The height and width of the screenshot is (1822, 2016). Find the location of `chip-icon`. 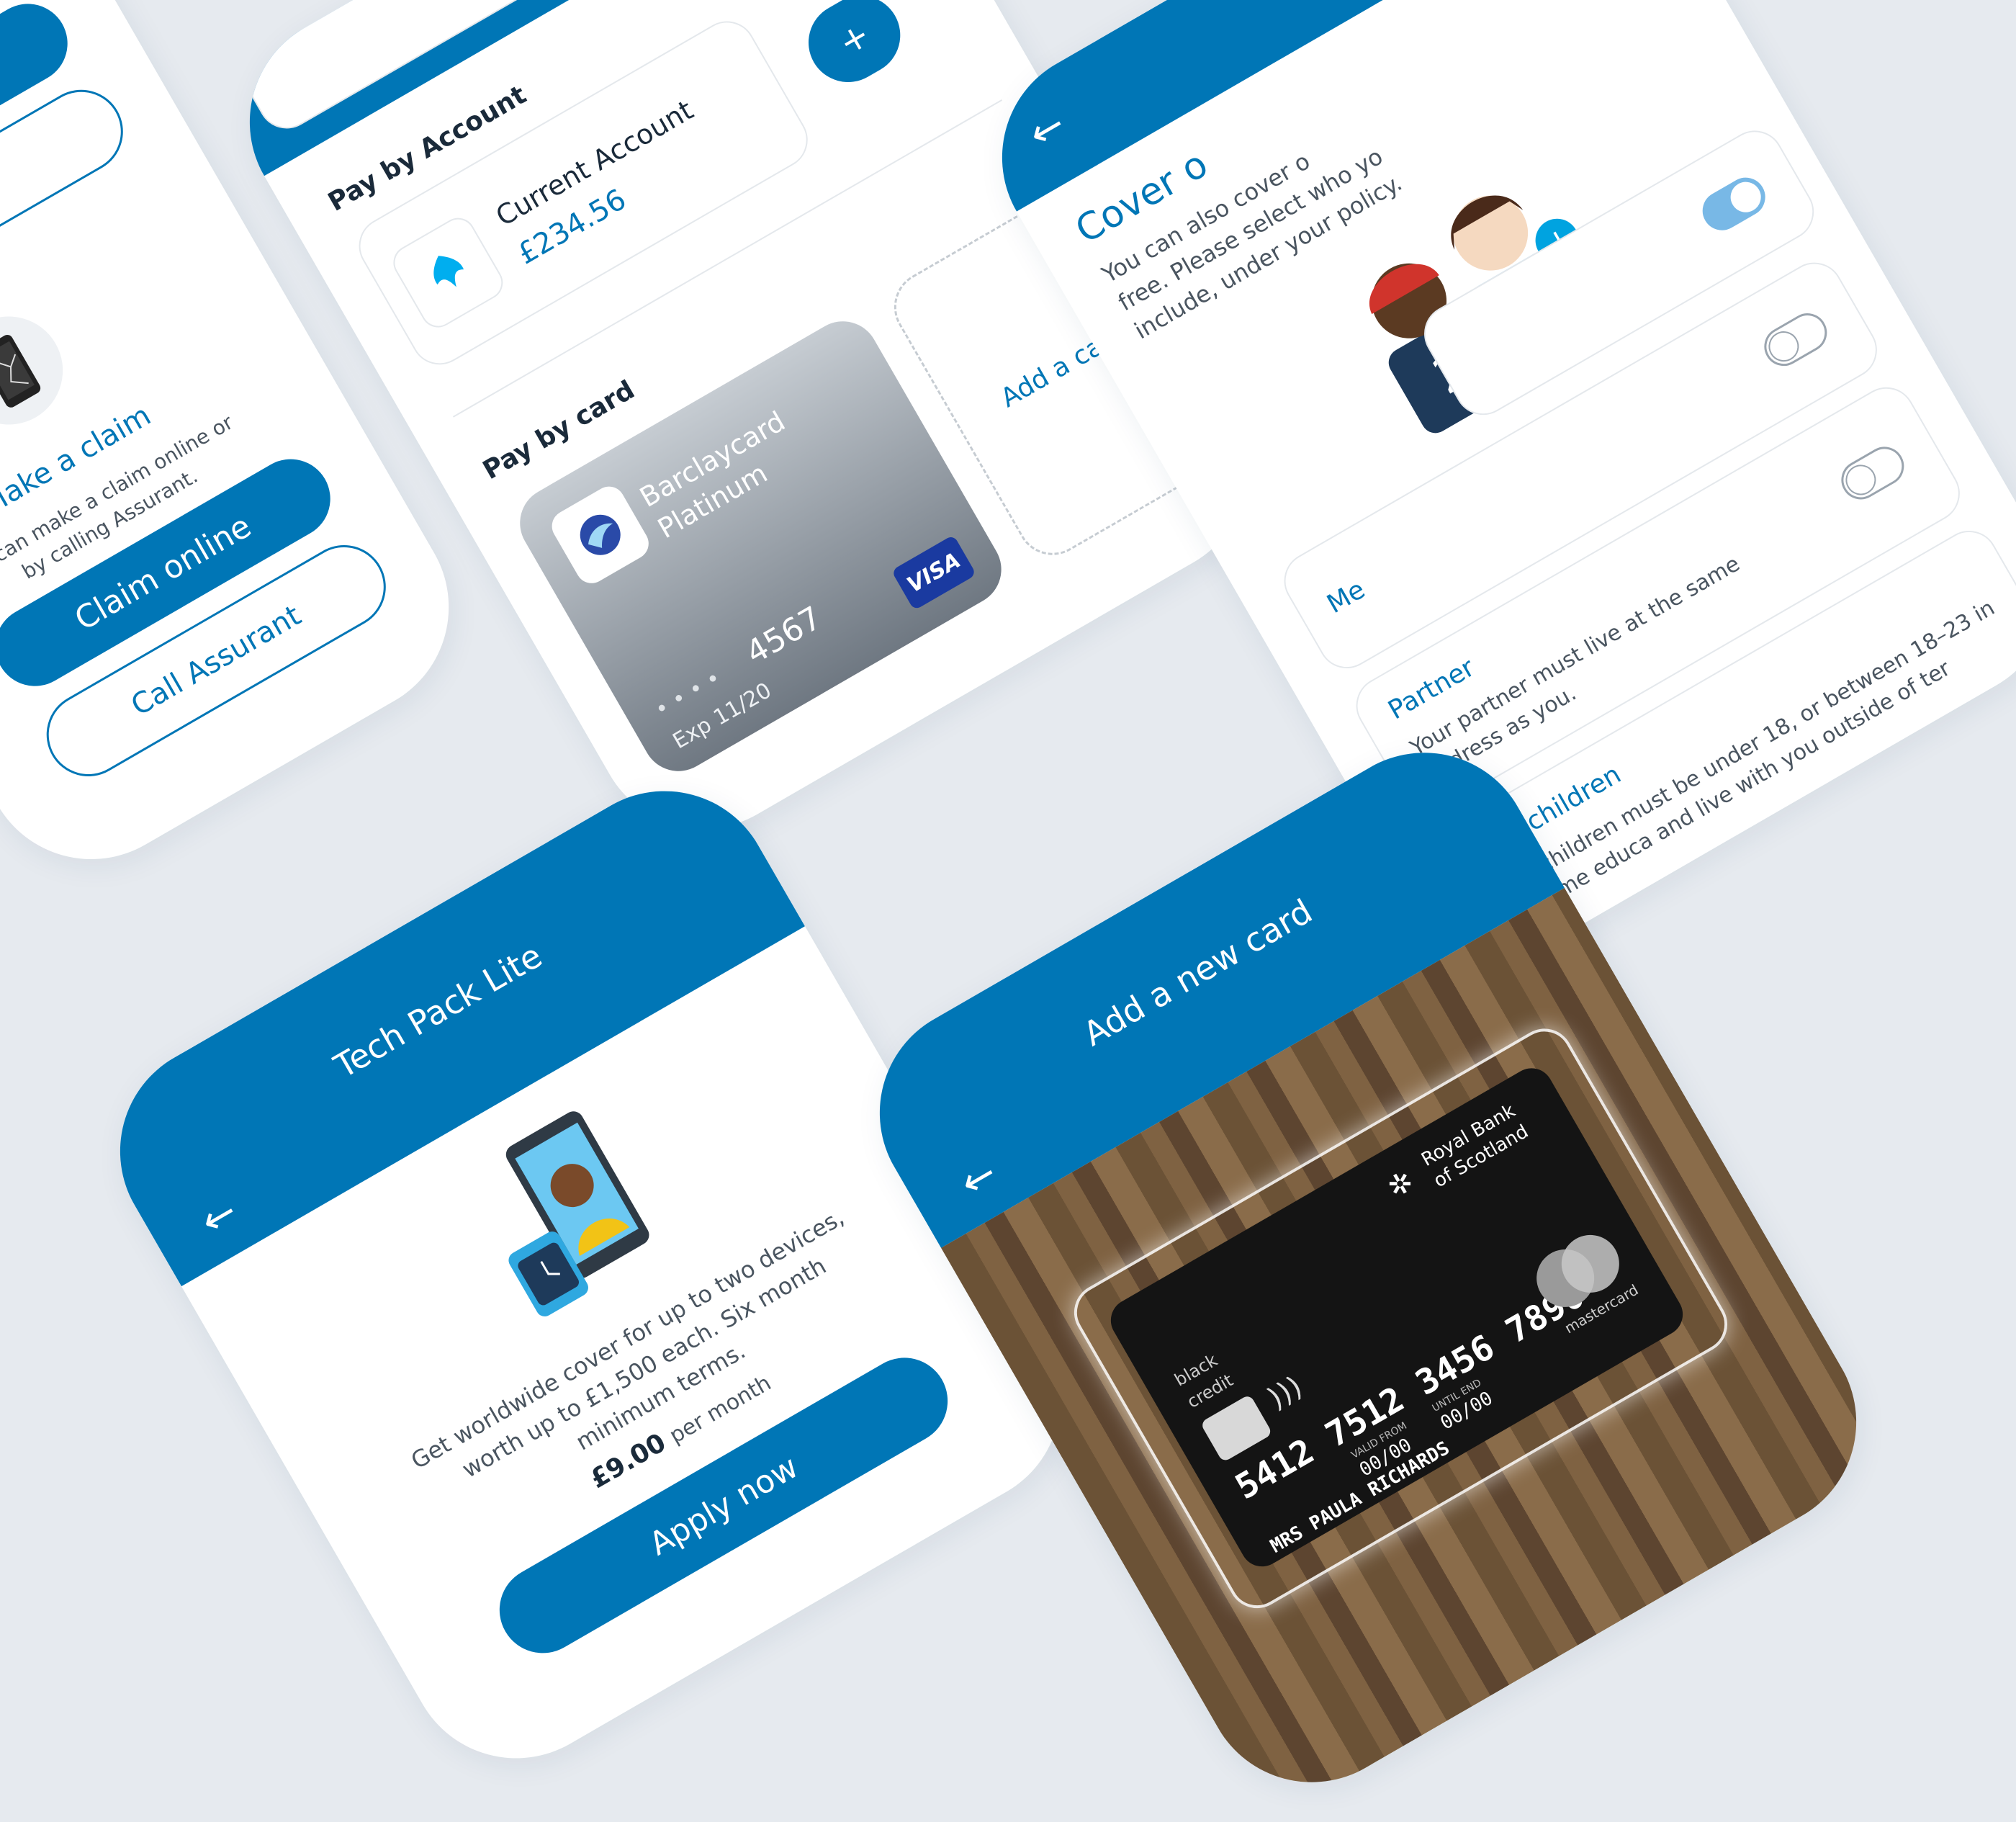

chip-icon is located at coordinates (1236, 1428).